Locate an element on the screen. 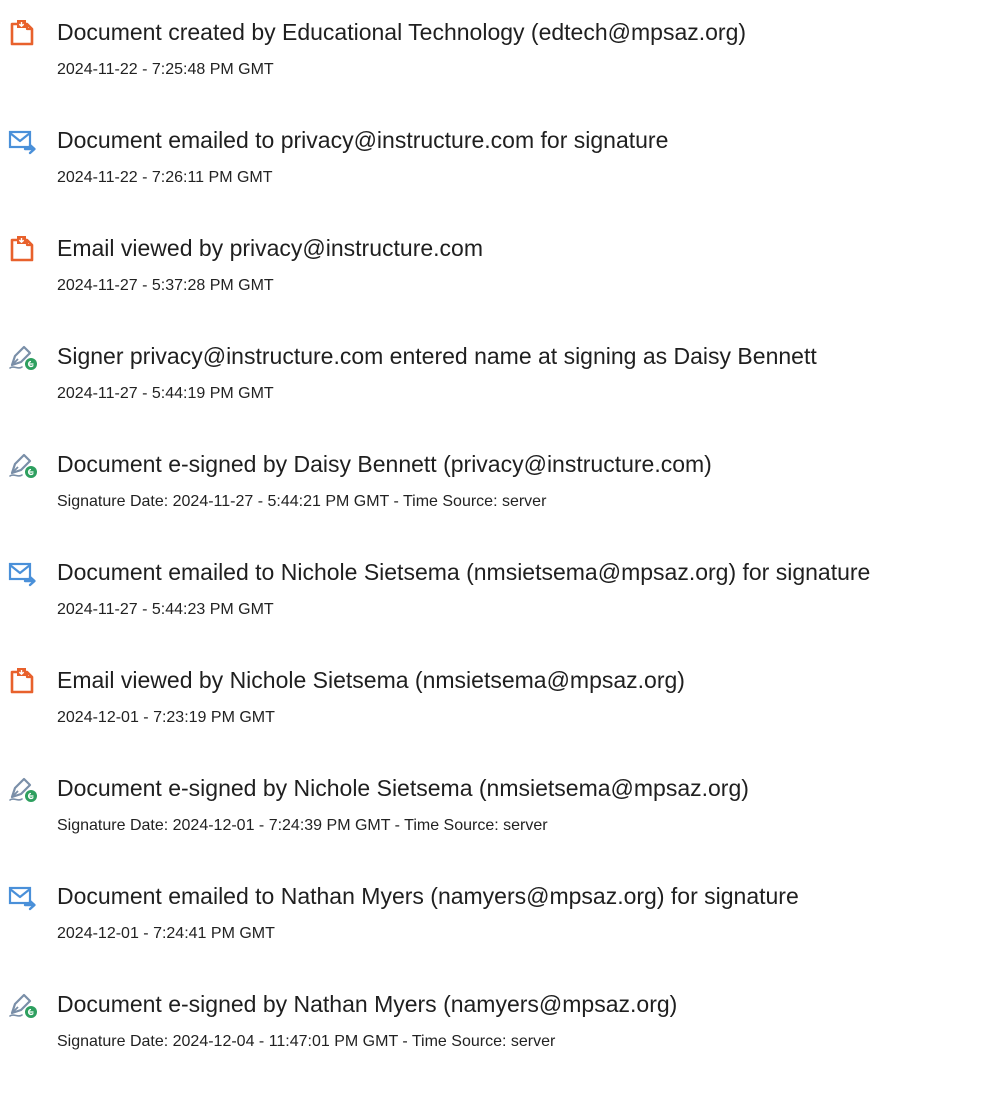  event-timestamp: 2024-11-27 - 5:44:19 PM GMT is located at coordinates (165, 393).